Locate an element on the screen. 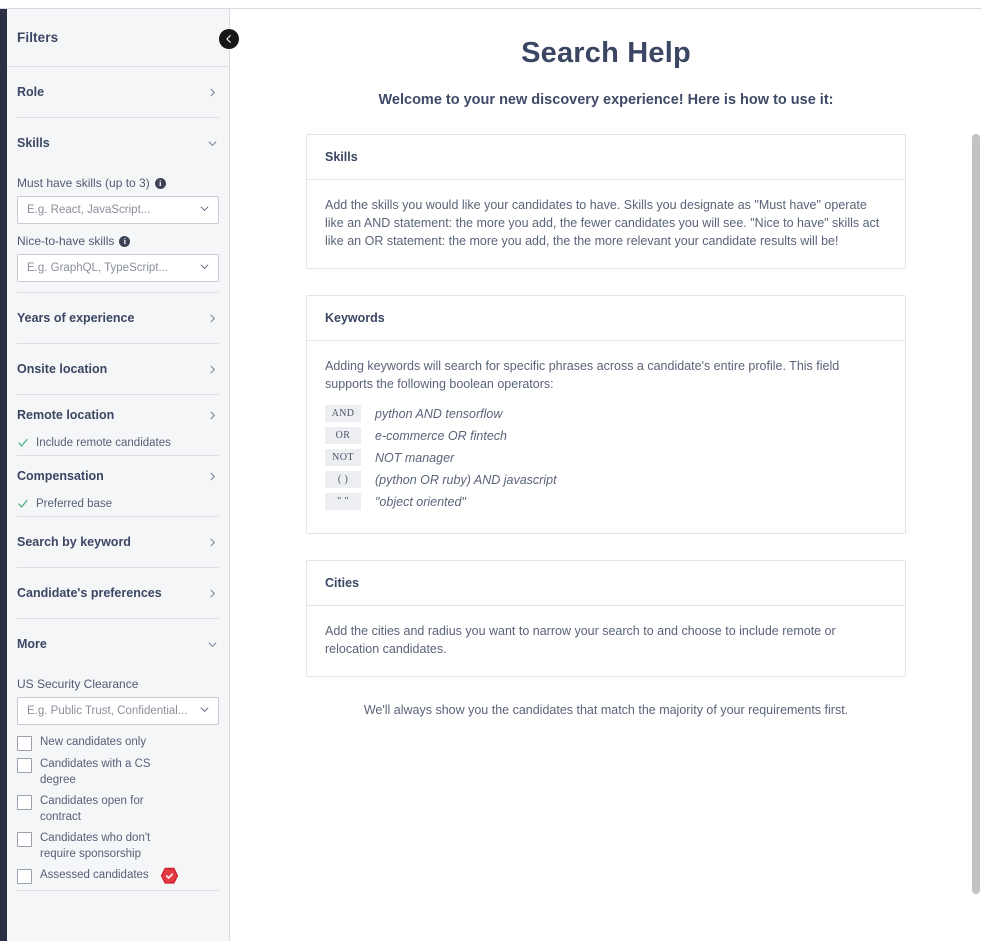 The height and width of the screenshot is (941, 981). filter-section-search-by-keyword: Search by keyword is located at coordinates (118, 542).